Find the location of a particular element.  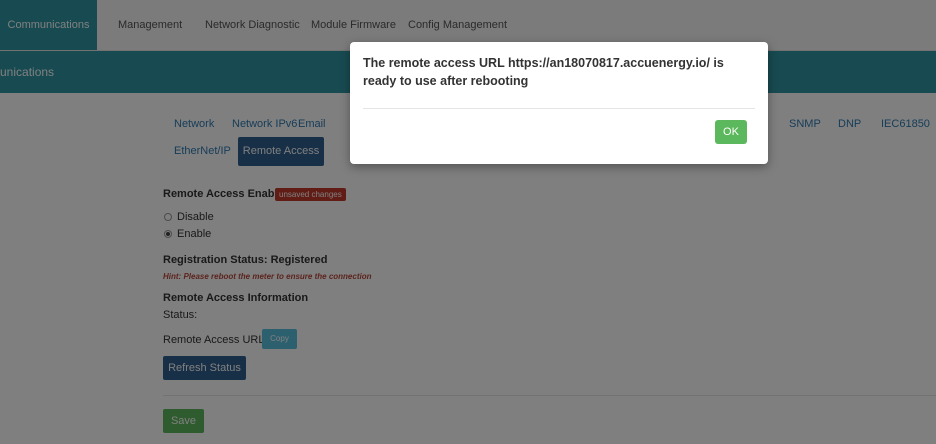

ok-button: OK is located at coordinates (731, 132).